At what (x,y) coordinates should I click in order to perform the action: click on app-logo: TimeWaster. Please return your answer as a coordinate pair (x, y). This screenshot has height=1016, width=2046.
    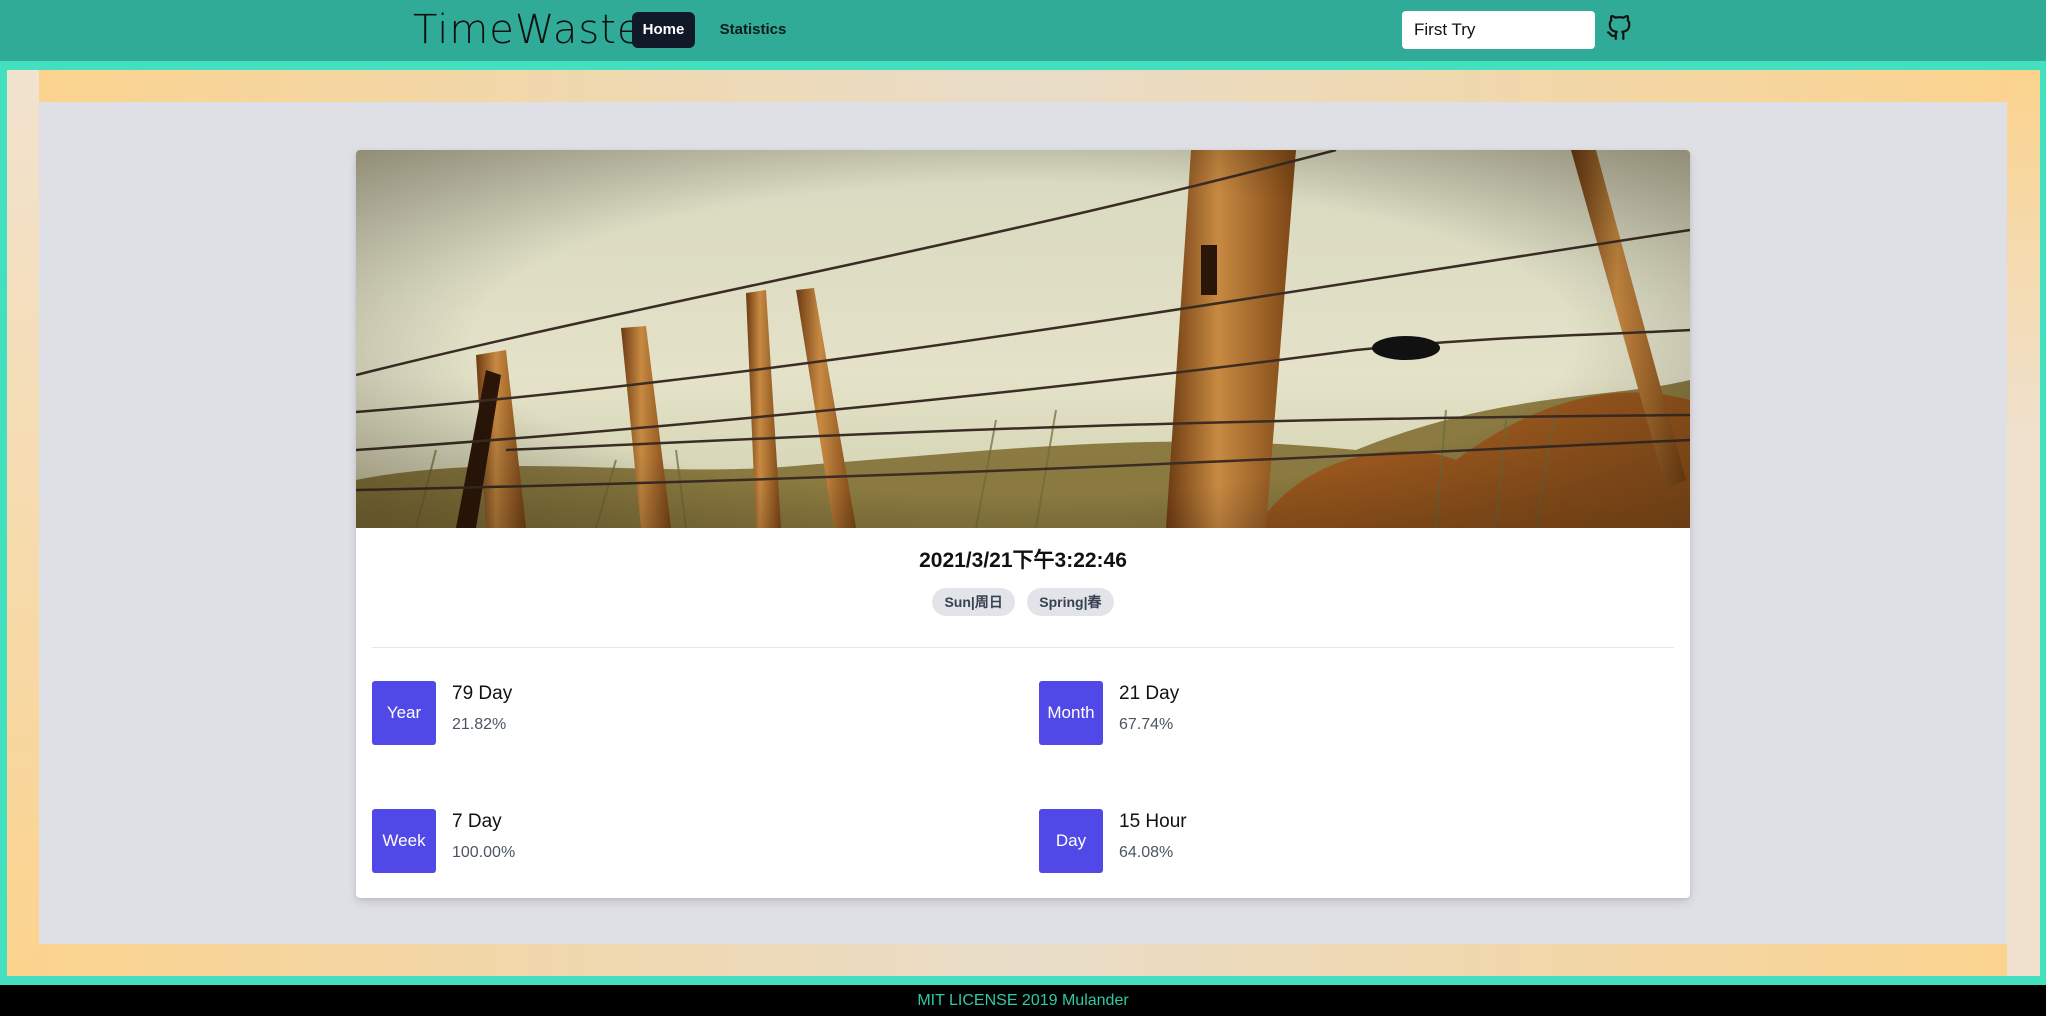
    Looking at the image, I should click on (536, 30).